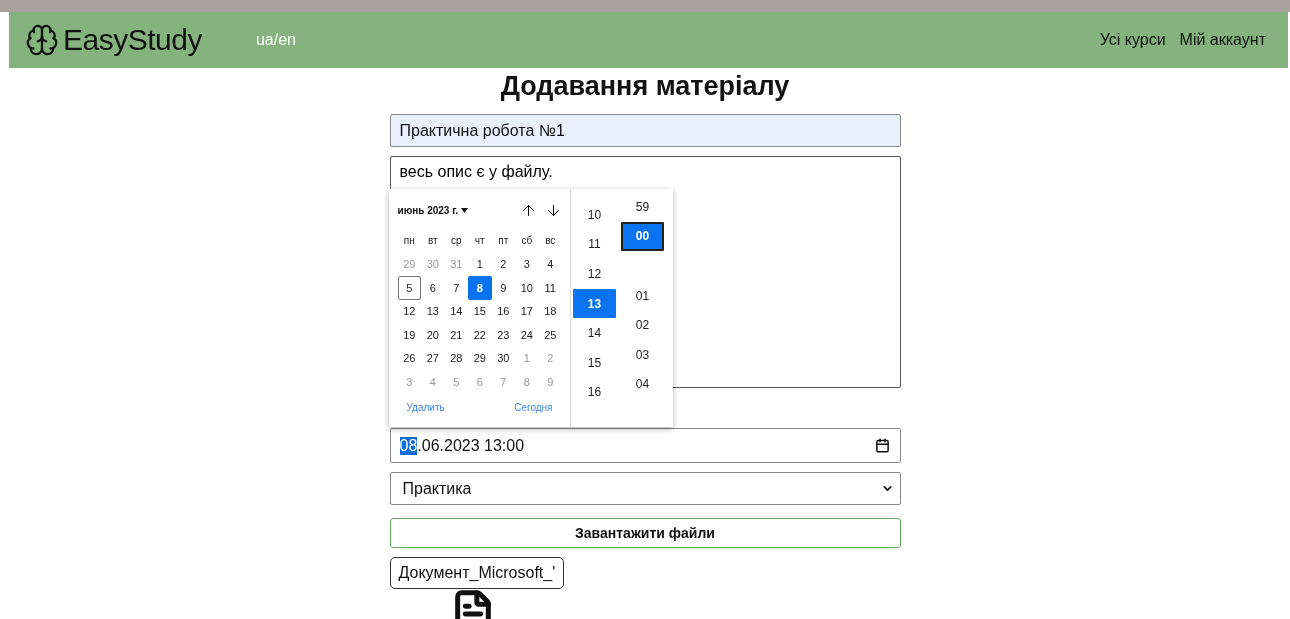  Describe the element at coordinates (527, 241) in the screenshot. I see `weekday-label: сб` at that location.